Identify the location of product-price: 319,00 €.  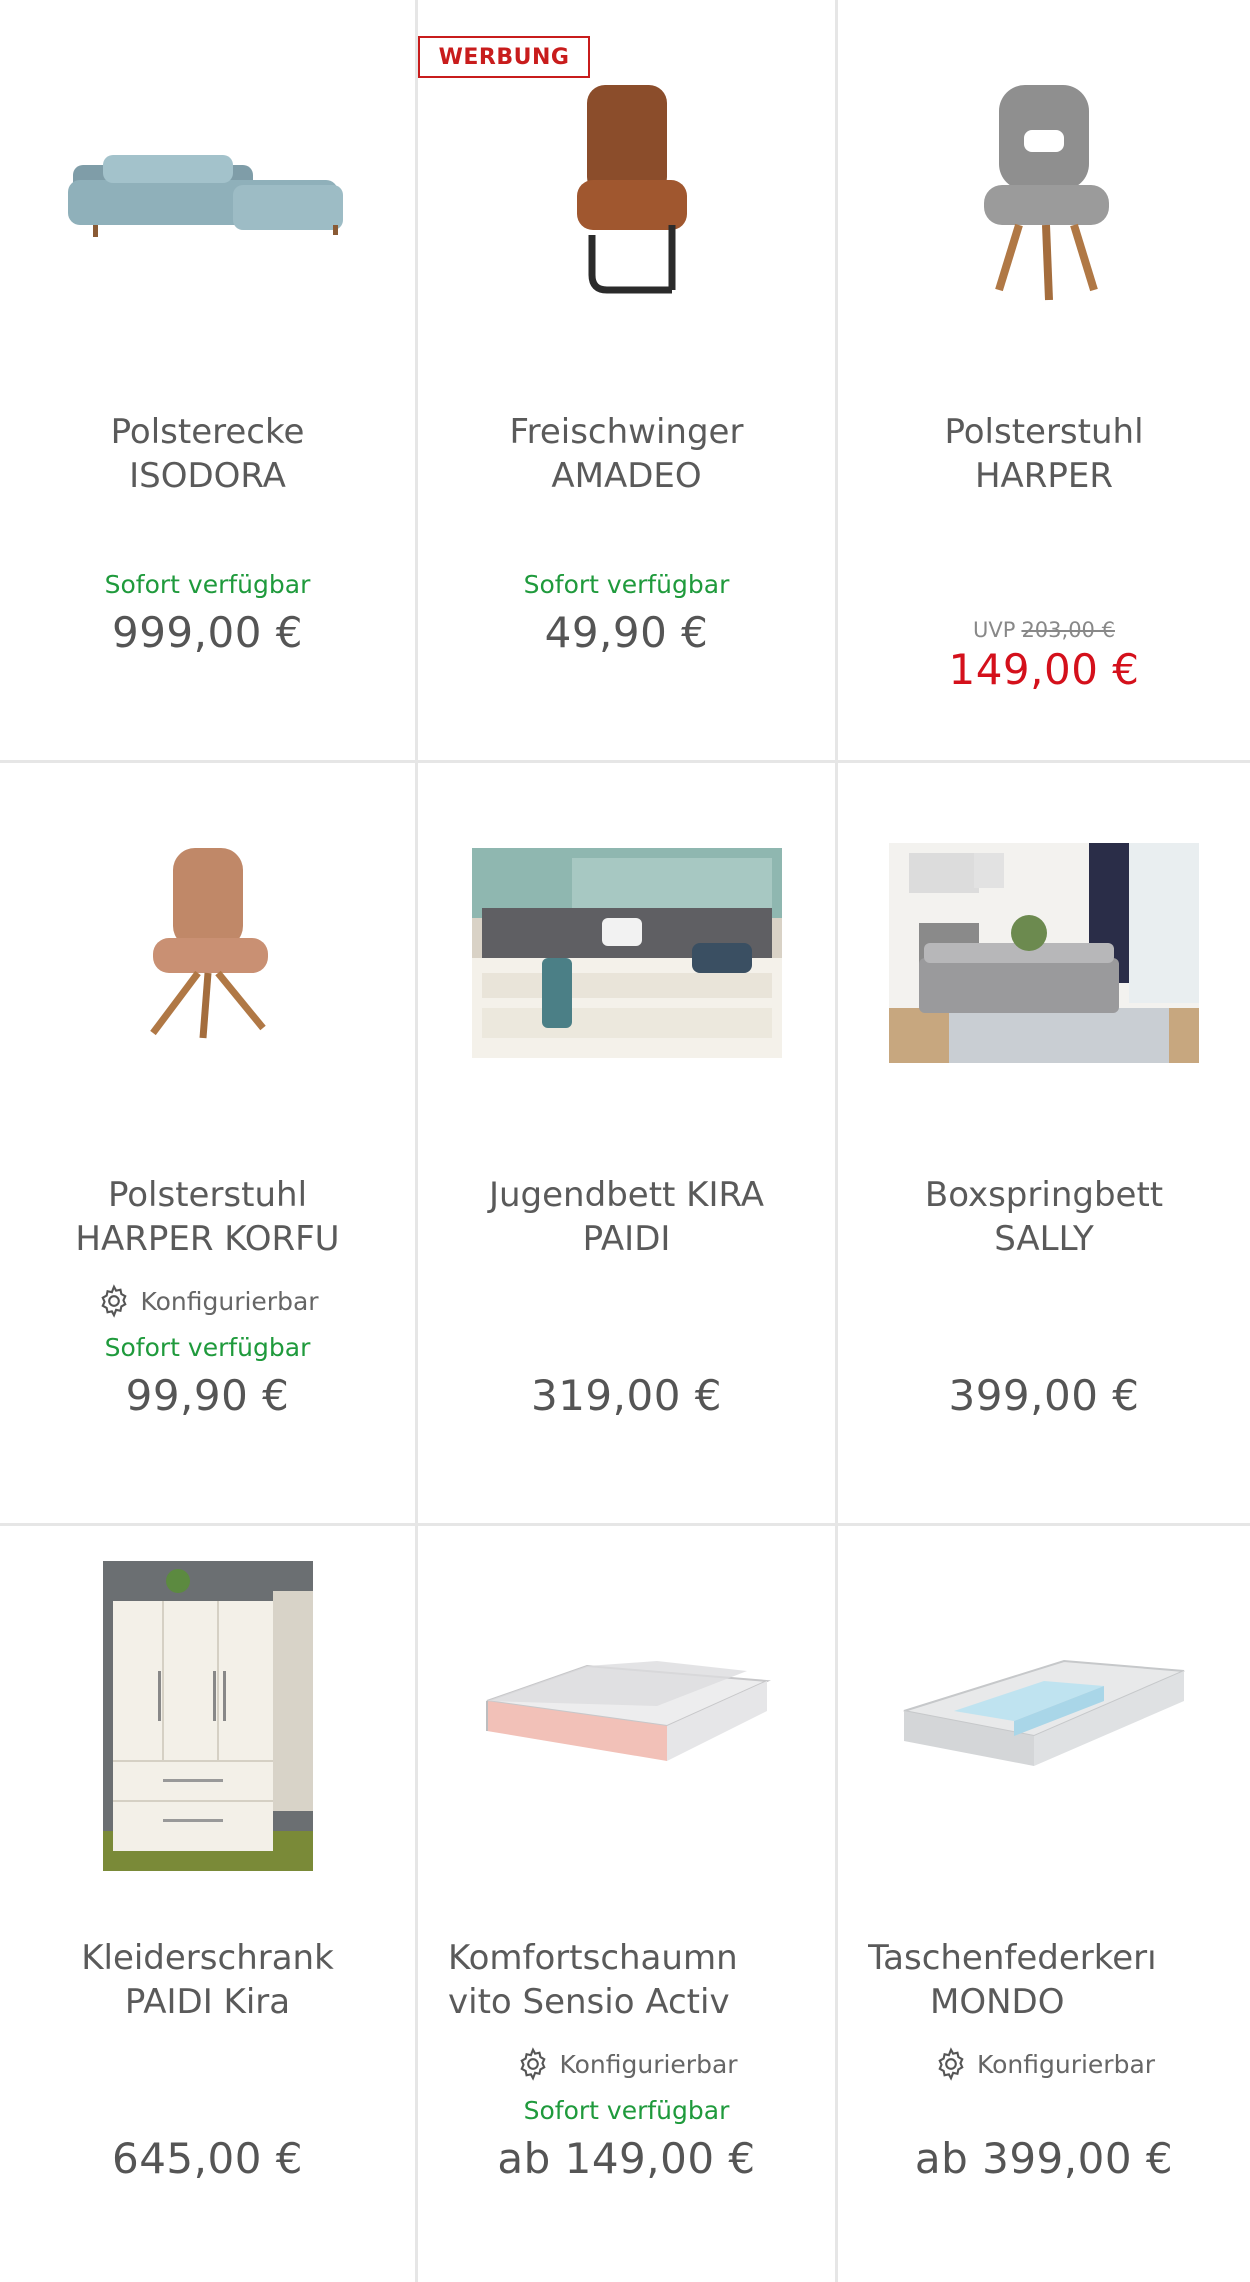
(626, 1395).